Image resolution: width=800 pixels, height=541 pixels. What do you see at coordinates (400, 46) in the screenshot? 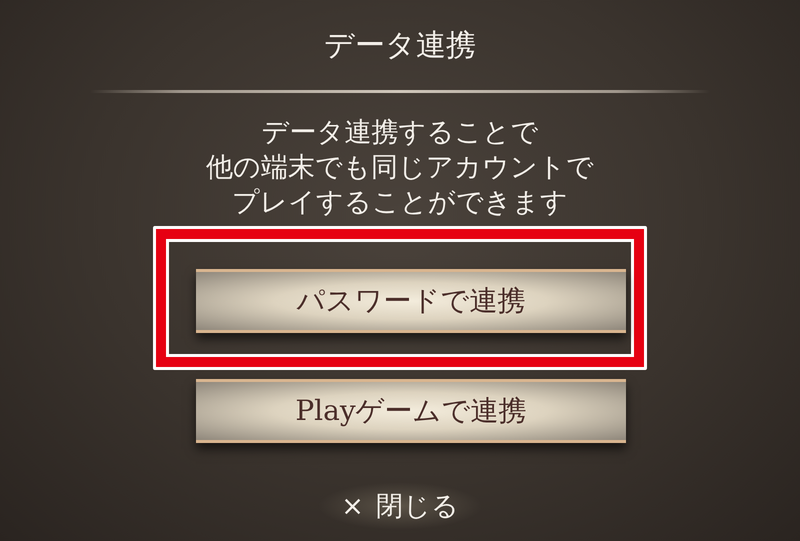
I see `dialog-title: データ連携` at bounding box center [400, 46].